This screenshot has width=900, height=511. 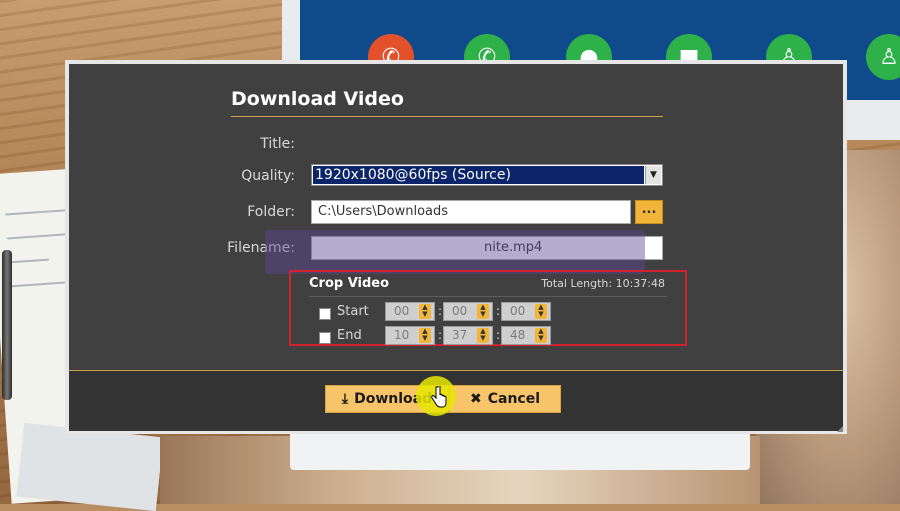 I want to click on dialog-footer: ⤓ Download ✖ Cancel, so click(x=456, y=400).